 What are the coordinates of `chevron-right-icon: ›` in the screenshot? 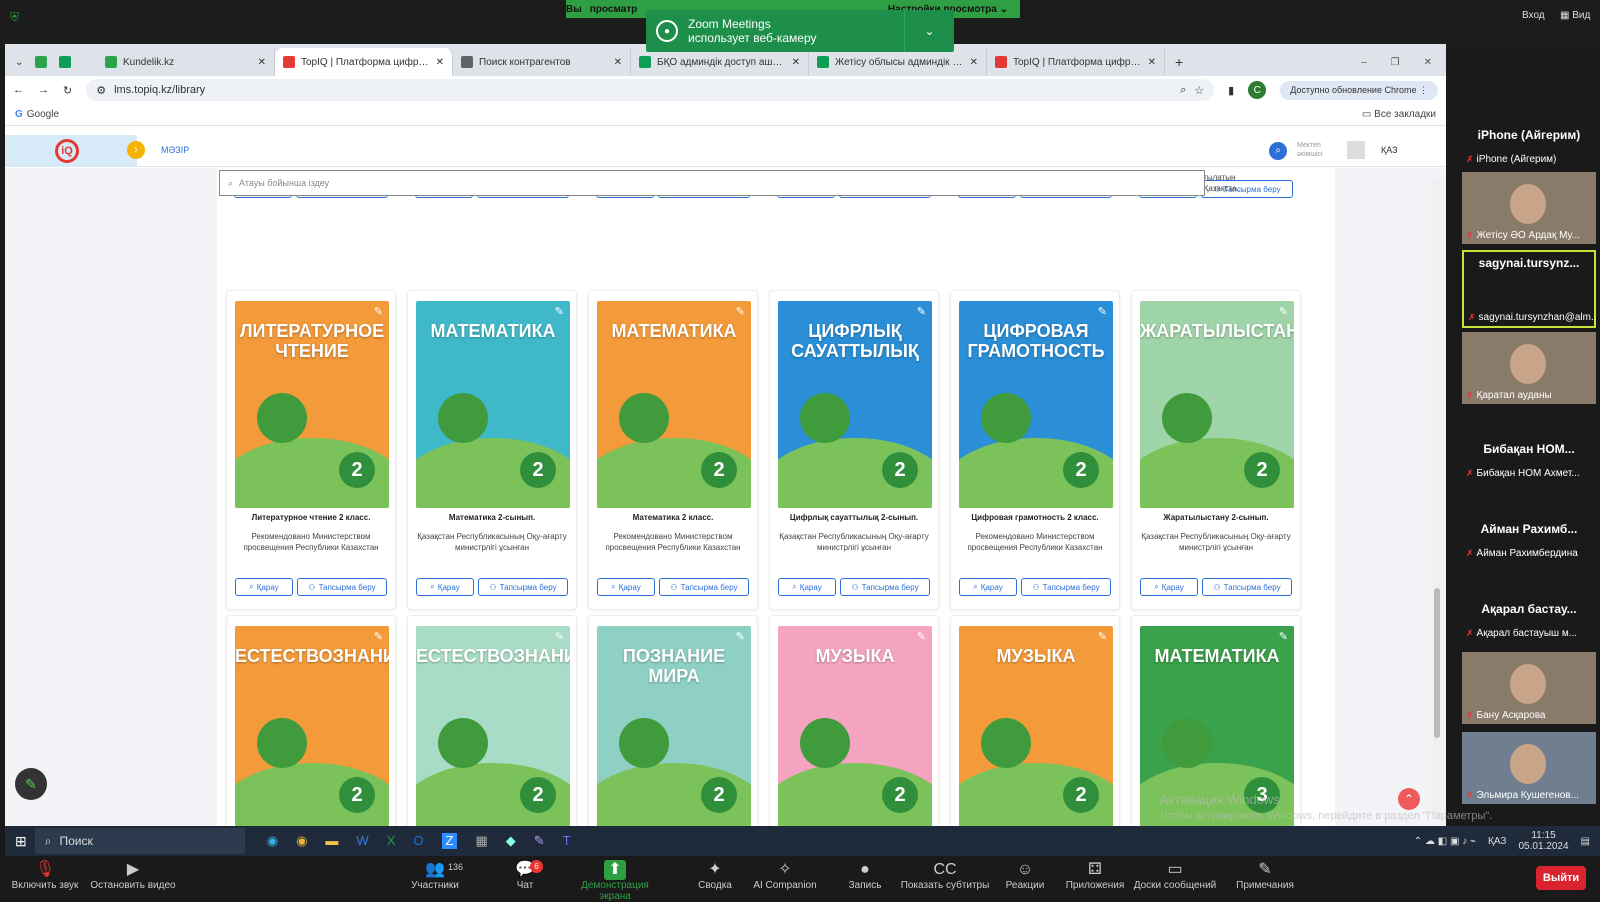 It's located at (136, 150).